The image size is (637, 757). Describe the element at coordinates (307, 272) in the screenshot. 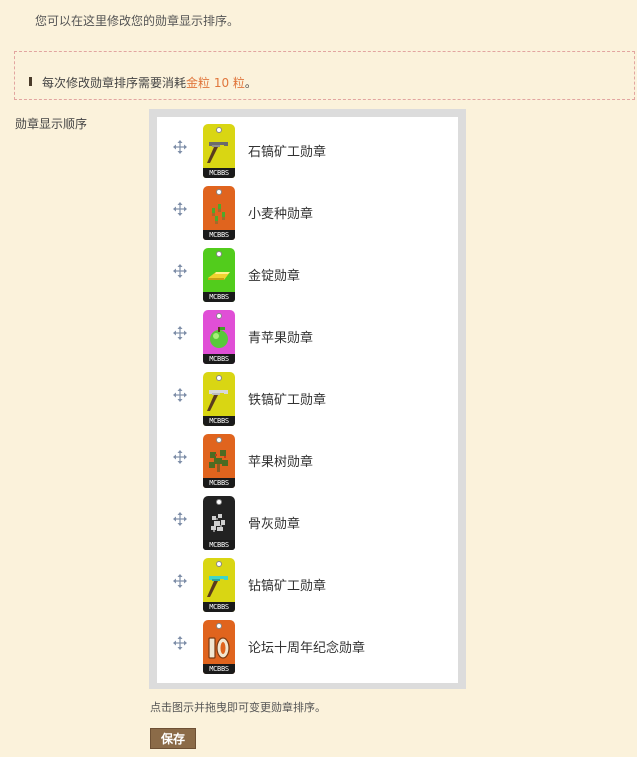

I see `medal-row: MCBBS 金锭勋章` at that location.